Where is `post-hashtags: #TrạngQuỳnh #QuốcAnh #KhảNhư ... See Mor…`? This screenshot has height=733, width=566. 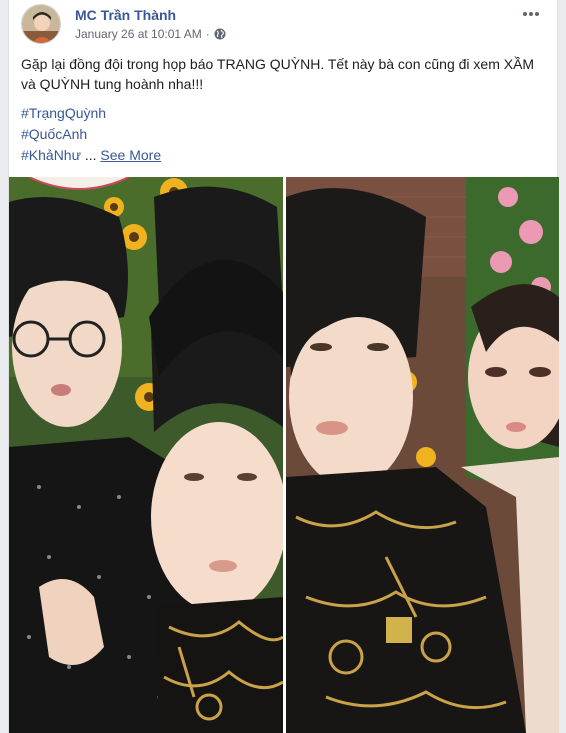
post-hashtags: #TrạngQuỳnh #QuốcAnh #KhảNhư ... See Mor… is located at coordinates (281, 134).